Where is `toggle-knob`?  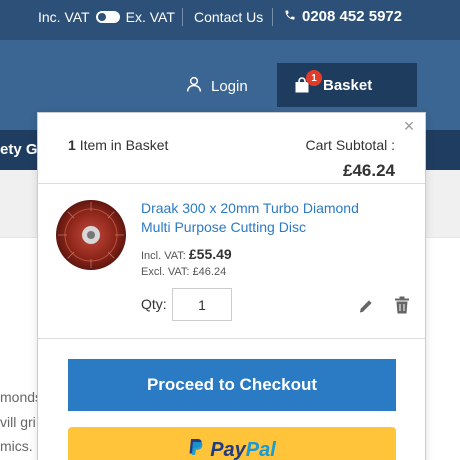 toggle-knob is located at coordinates (101, 17).